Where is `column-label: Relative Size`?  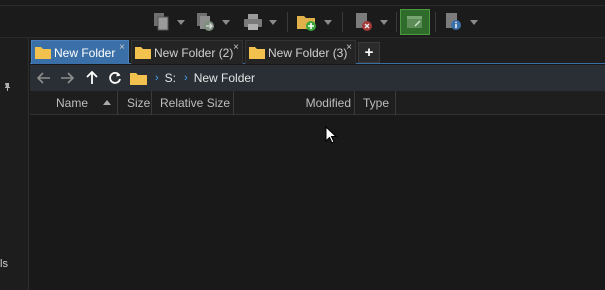 column-label: Relative Size is located at coordinates (195, 103).